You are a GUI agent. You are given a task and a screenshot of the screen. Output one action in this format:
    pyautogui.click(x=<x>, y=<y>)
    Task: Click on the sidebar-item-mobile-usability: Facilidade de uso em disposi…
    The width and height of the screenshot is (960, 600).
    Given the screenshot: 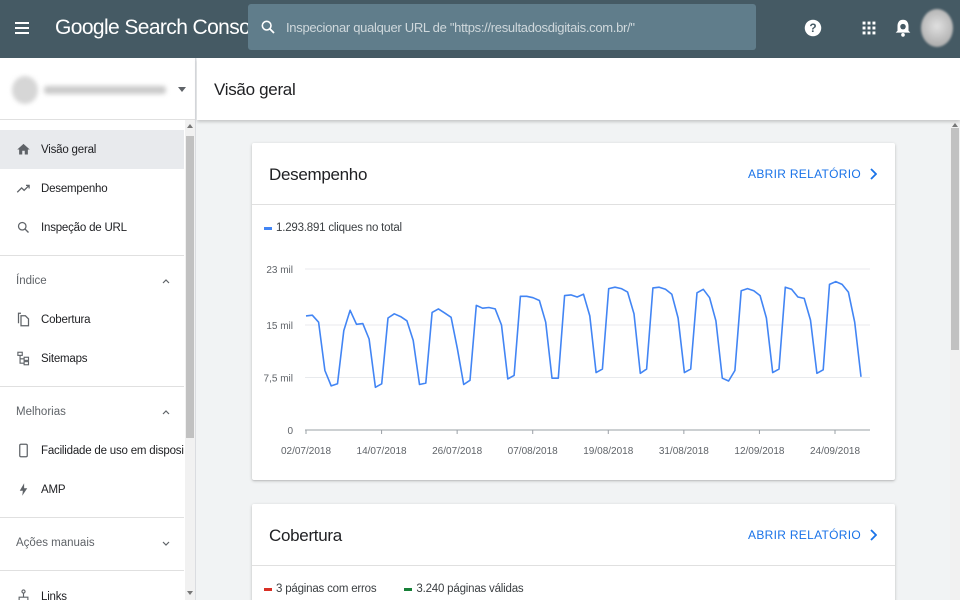 What is the action you would take?
    pyautogui.click(x=97, y=450)
    